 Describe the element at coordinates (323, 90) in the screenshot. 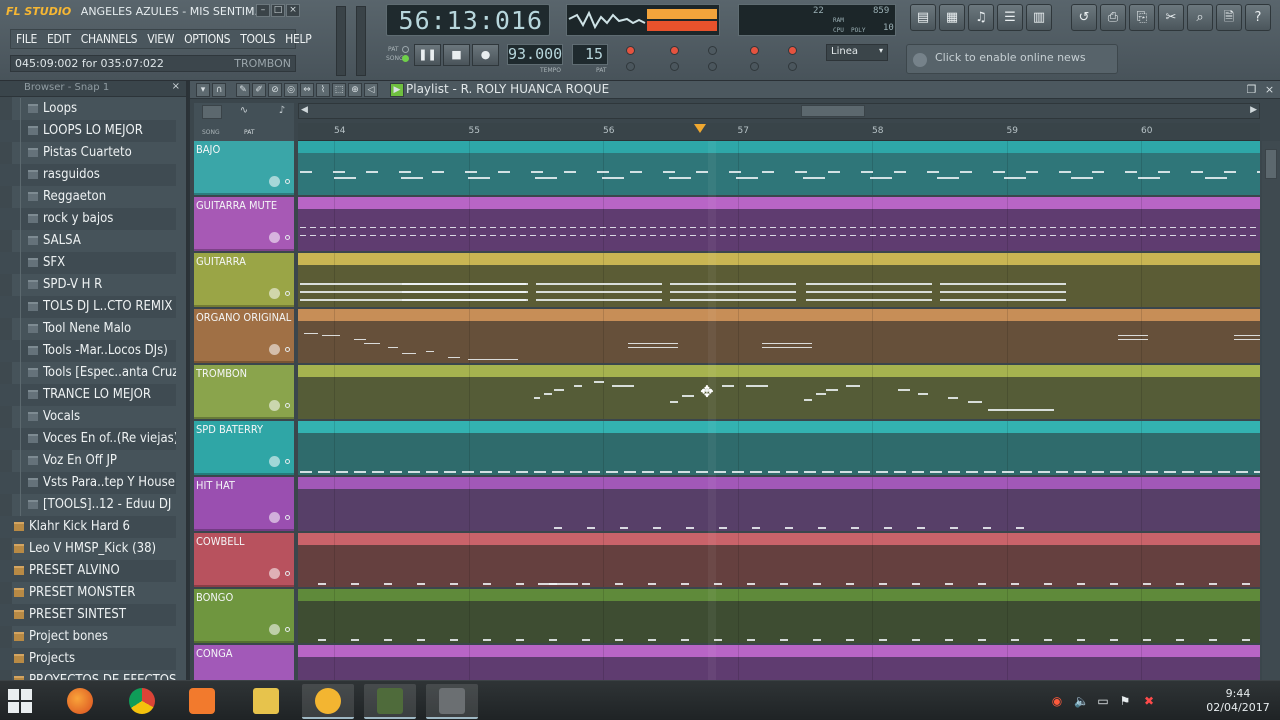

I see `slice-tool-icon: ⌇` at that location.